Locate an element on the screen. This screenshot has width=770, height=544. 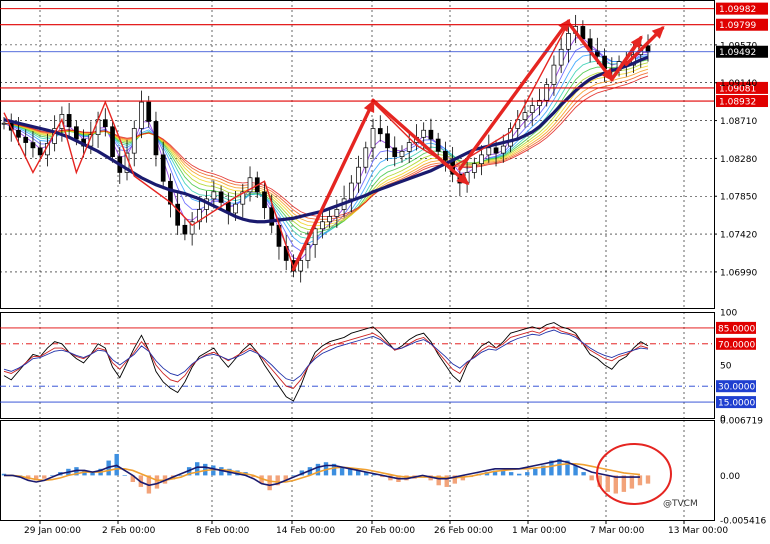
time-tick-label: 26 Feb 00:00 is located at coordinates (463, 531).